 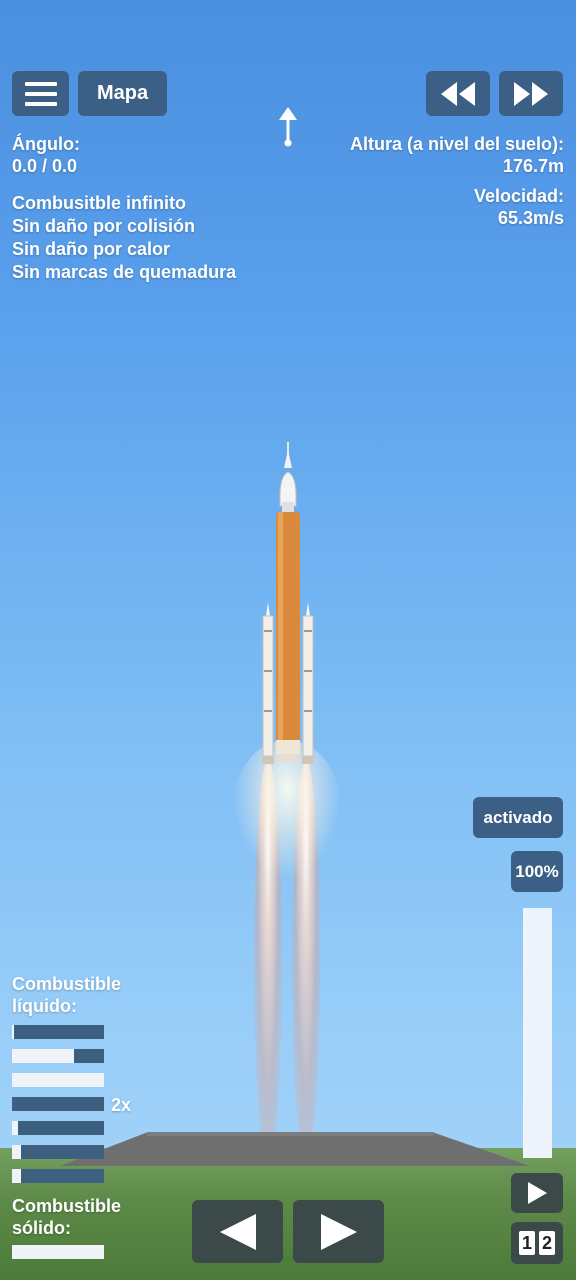 I want to click on play-icon, so click(x=537, y=1193).